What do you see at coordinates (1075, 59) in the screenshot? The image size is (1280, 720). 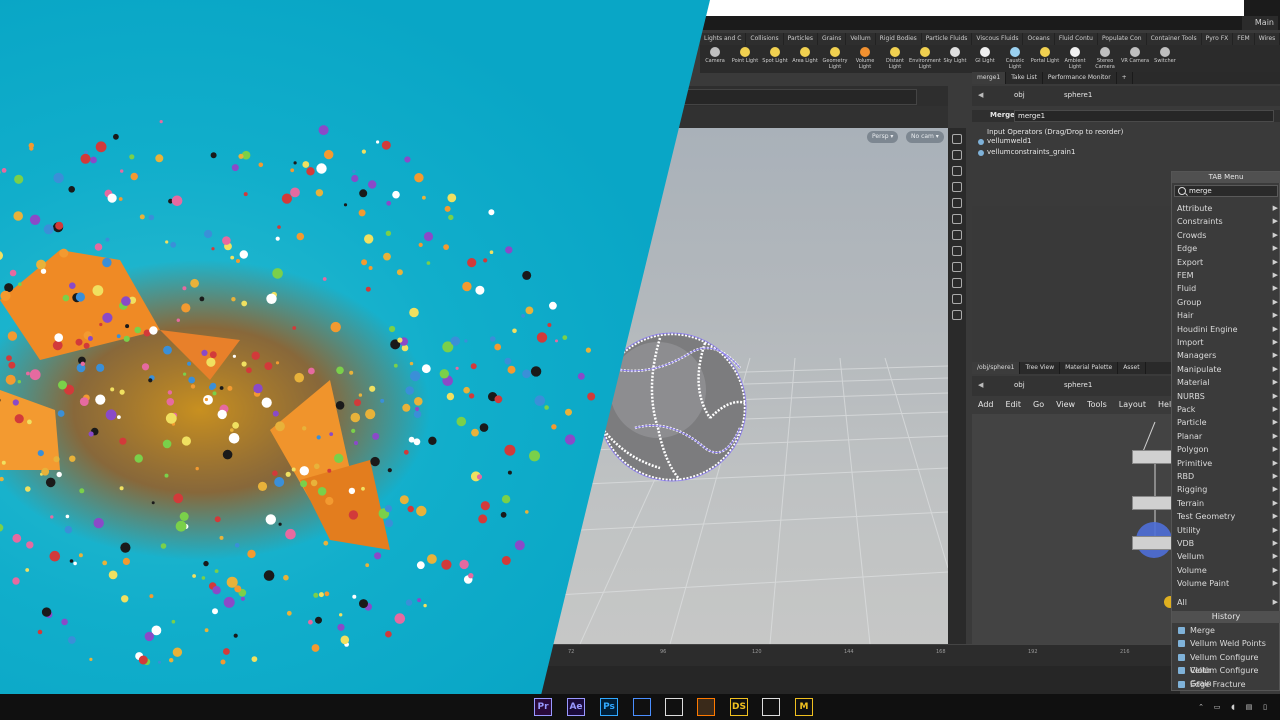 I see `shelf-tool: Ambient Light` at bounding box center [1075, 59].